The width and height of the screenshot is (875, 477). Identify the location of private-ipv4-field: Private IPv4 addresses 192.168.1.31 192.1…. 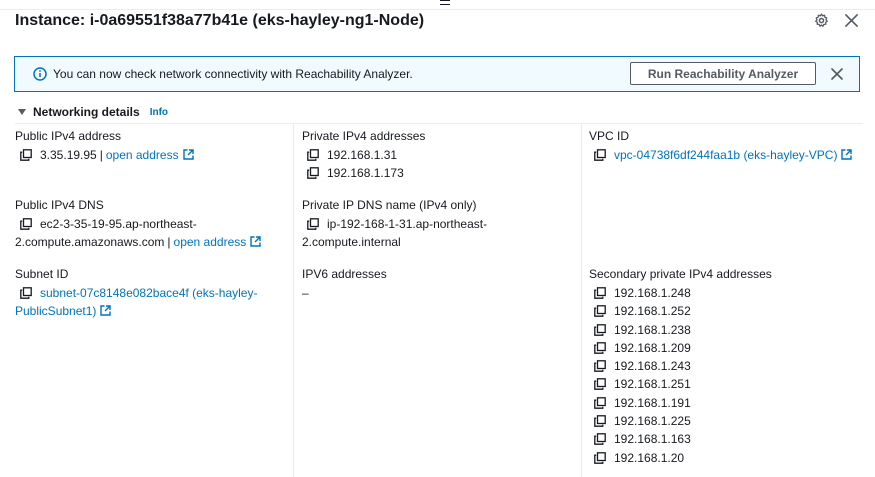
(363, 155).